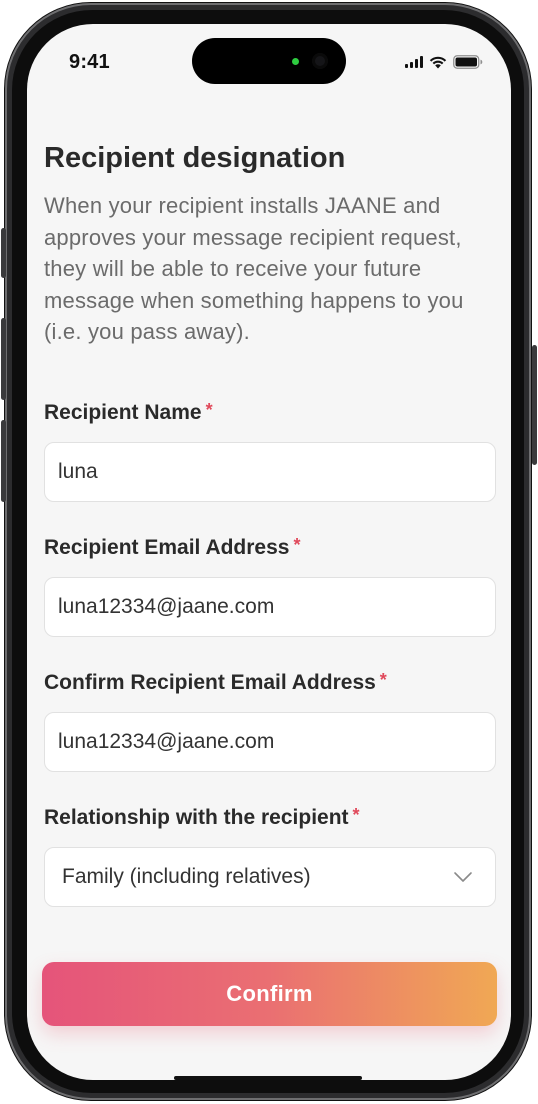 The image size is (538, 1104). Describe the element at coordinates (438, 62) in the screenshot. I see `wifi-icon` at that location.